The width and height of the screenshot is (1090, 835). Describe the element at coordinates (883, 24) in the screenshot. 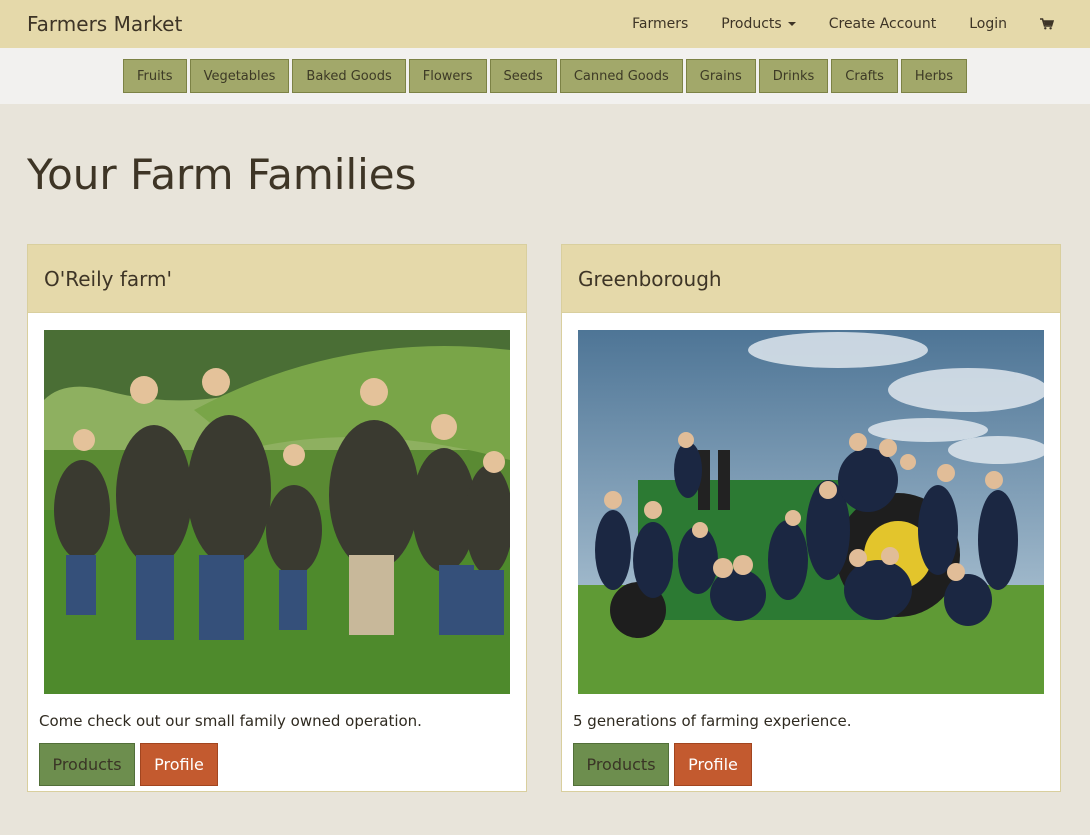

I see `nav-create-account: Create Account` at that location.